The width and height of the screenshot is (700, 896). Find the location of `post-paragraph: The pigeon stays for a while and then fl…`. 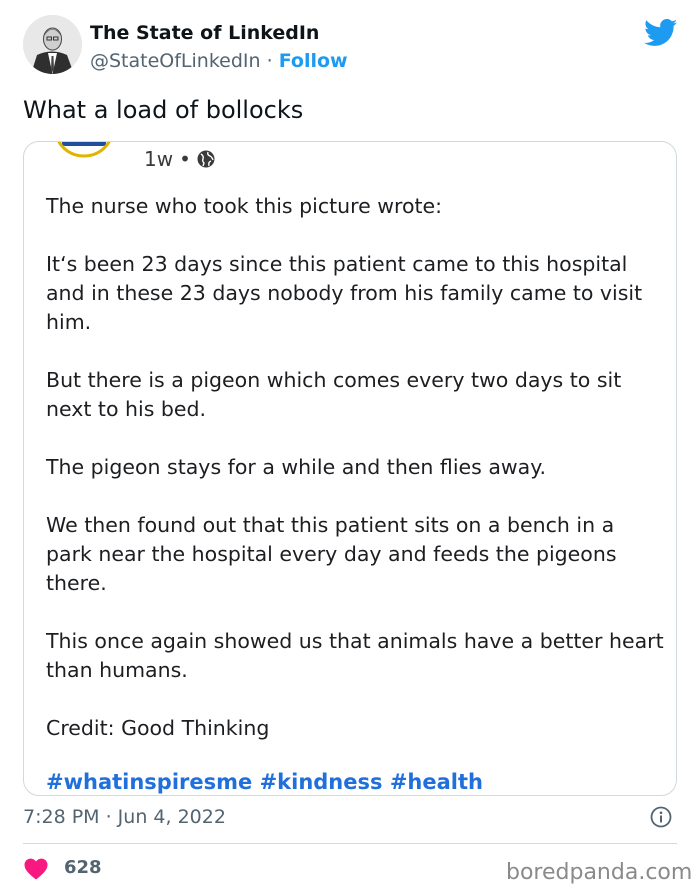

post-paragraph: The pigeon stays for a while and then fl… is located at coordinates (296, 467).